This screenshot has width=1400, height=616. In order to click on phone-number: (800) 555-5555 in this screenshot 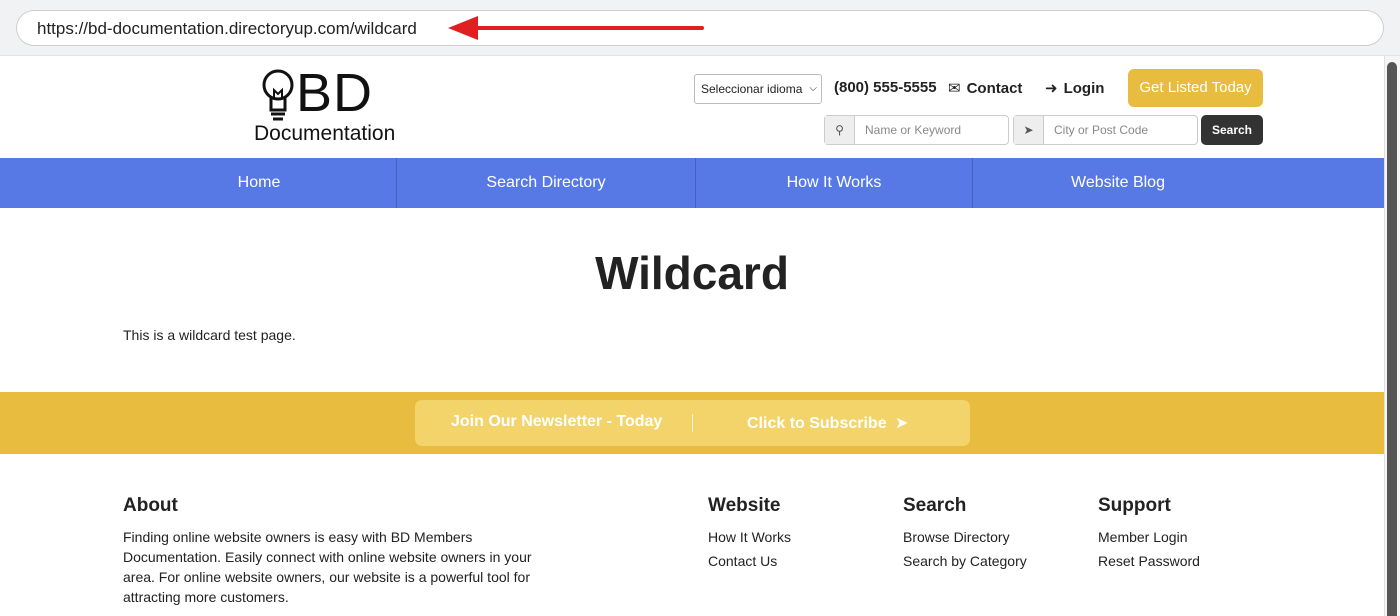, I will do `click(885, 87)`.